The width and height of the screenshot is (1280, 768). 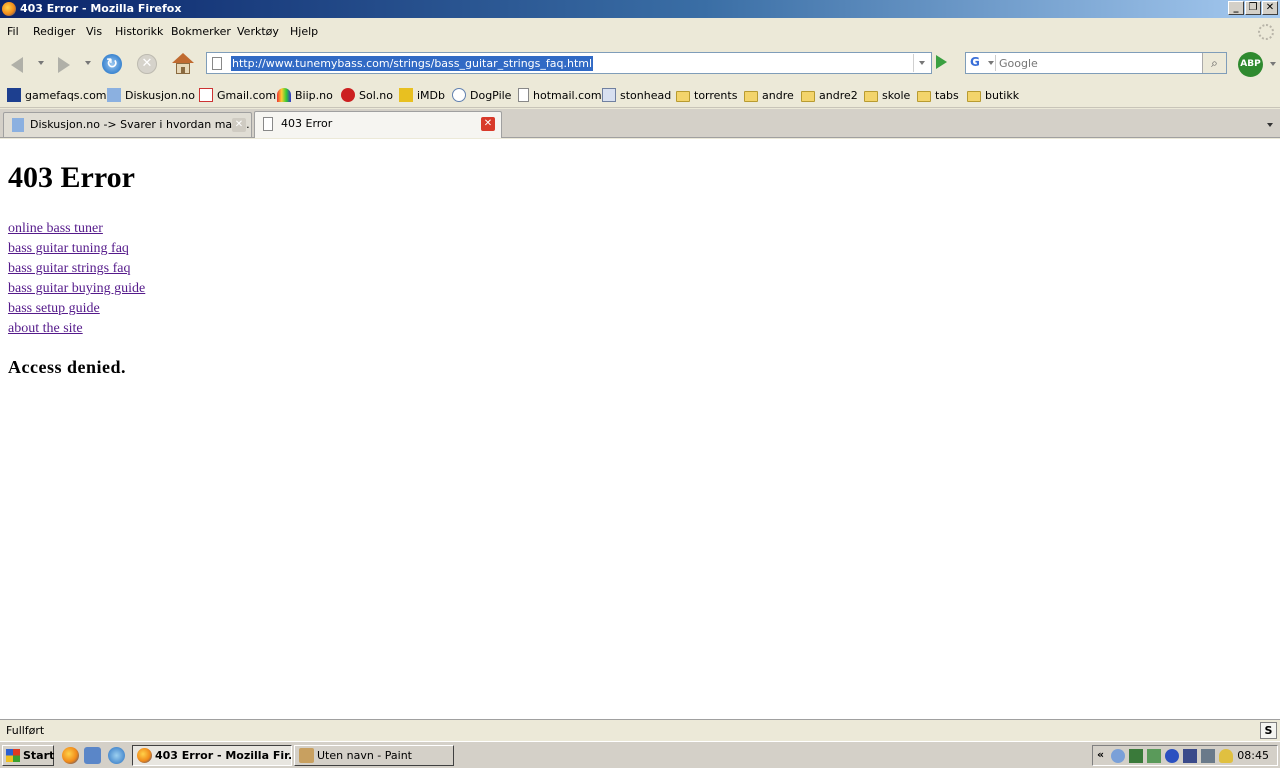 I want to click on menu-fil: Fil, so click(x=13, y=31).